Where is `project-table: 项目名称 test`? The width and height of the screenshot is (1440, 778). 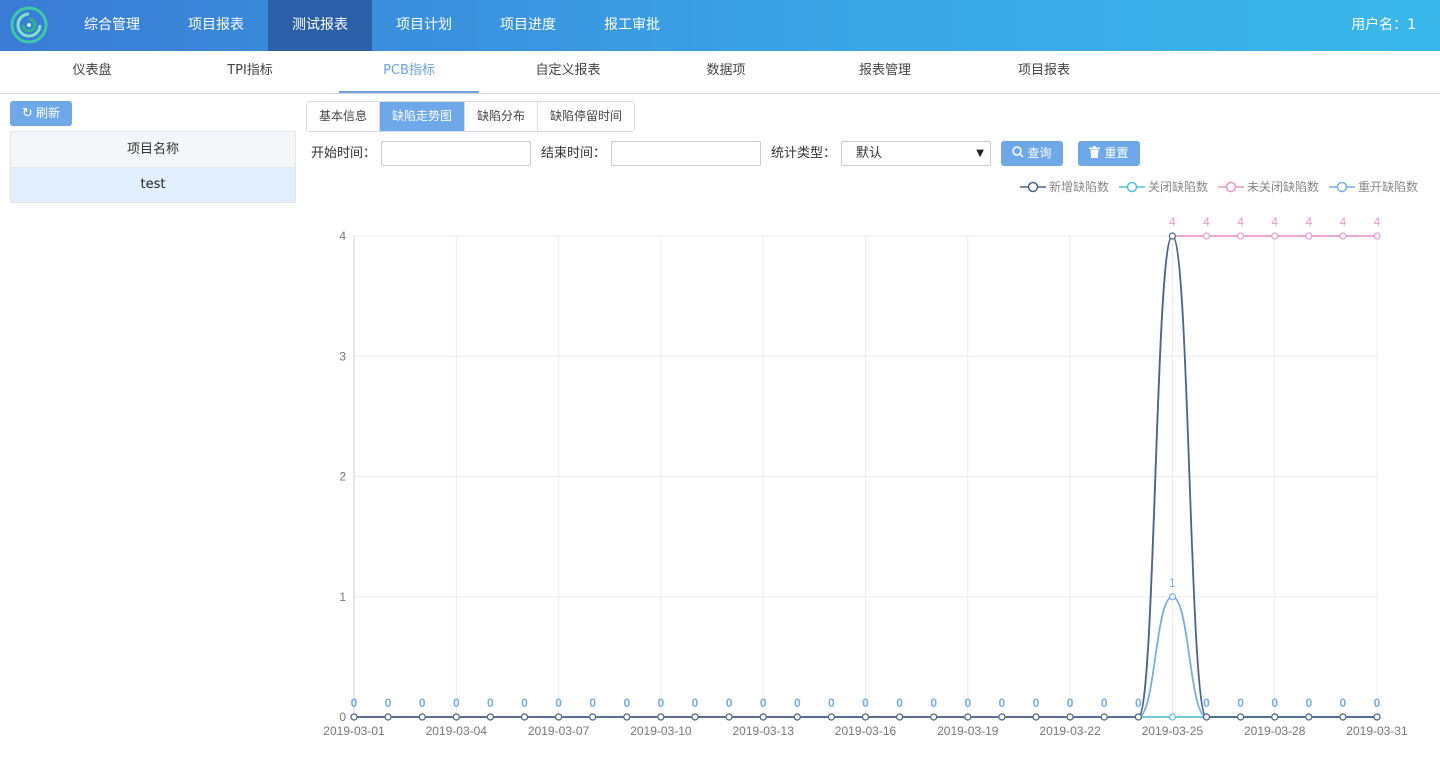
project-table: 项目名称 test is located at coordinates (153, 167).